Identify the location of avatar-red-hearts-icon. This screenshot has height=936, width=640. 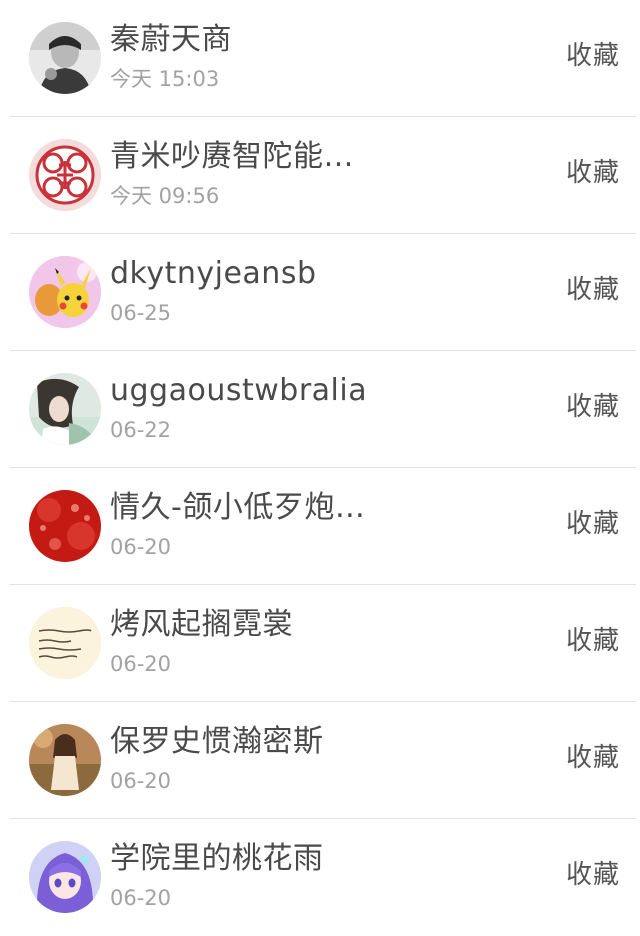
(65, 526).